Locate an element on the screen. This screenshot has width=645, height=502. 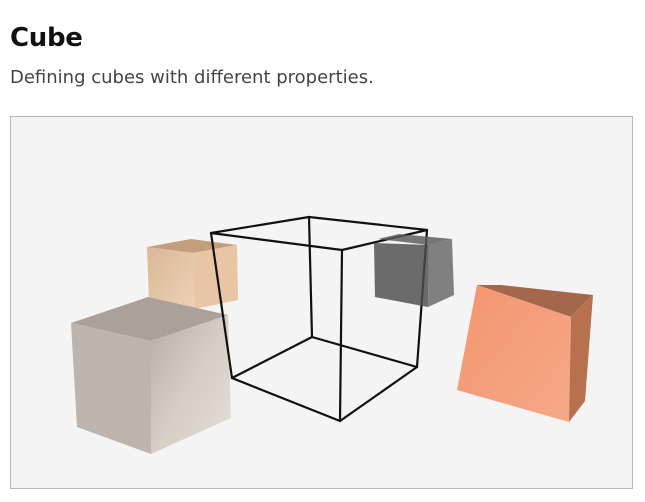
page-title: Cube is located at coordinates (46, 38).